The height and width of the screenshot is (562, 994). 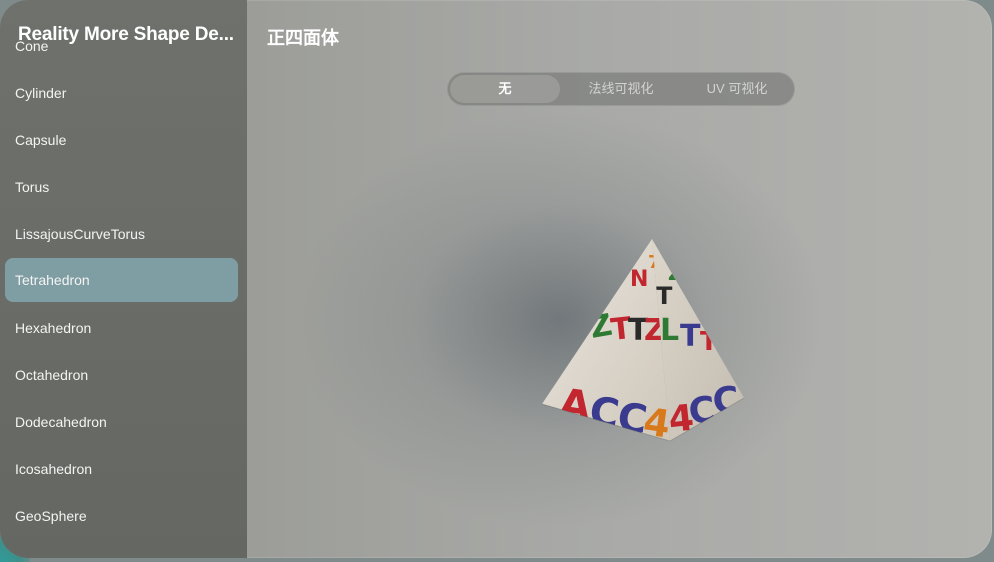 What do you see at coordinates (737, 89) in the screenshot?
I see `segment-uv-visualization: UV 可视化` at bounding box center [737, 89].